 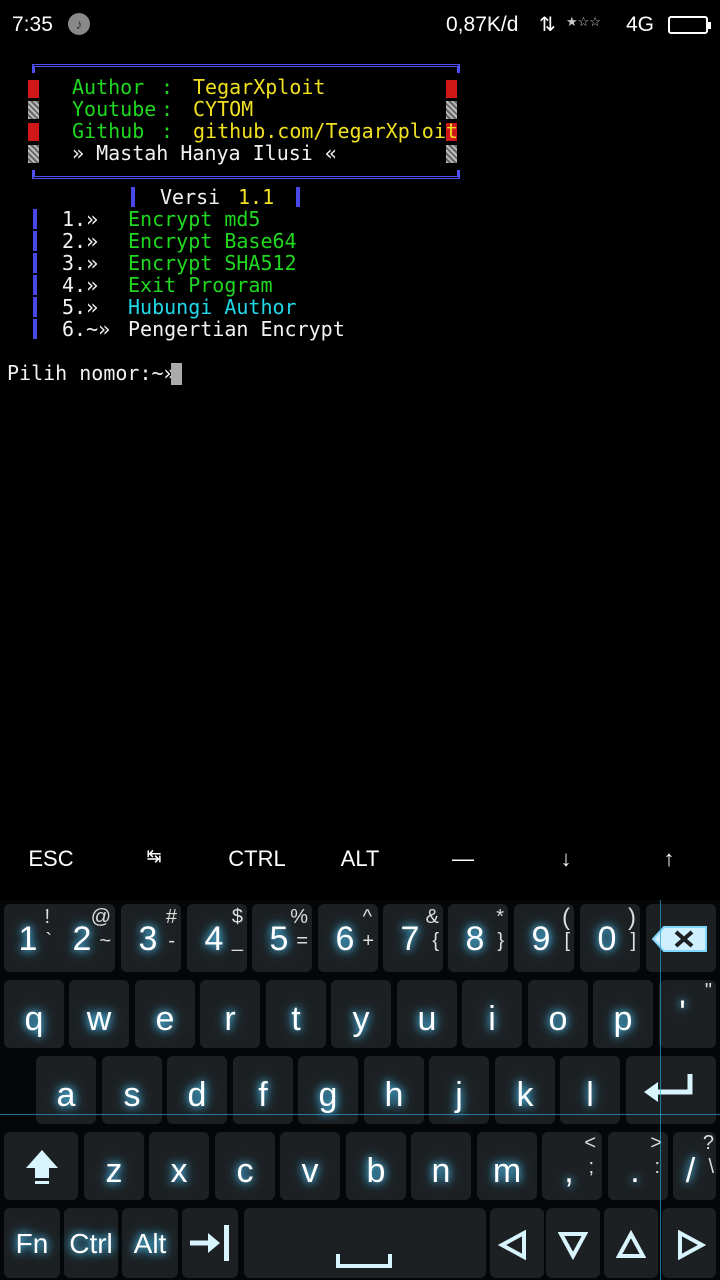 I want to click on key-comma: < , ;, so click(x=572, y=1166).